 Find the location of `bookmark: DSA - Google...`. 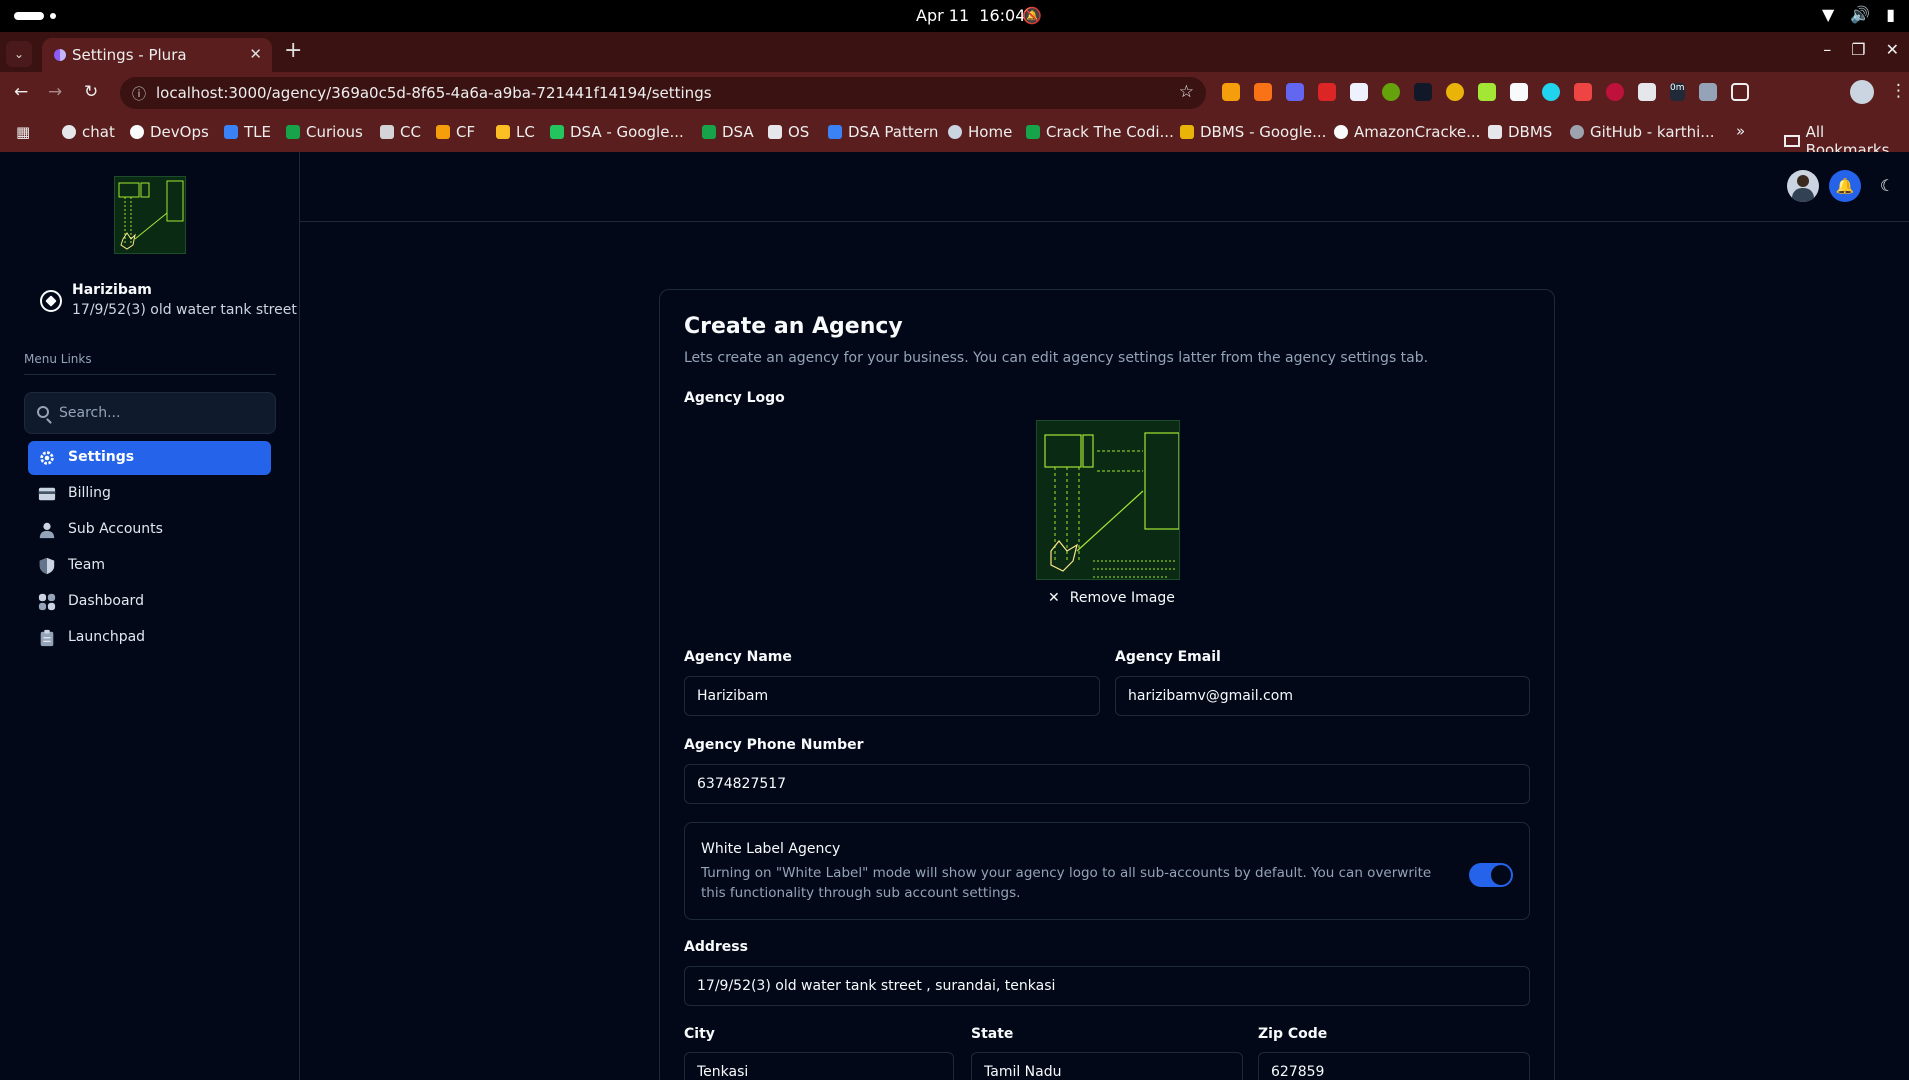

bookmark: DSA - Google... is located at coordinates (617, 132).